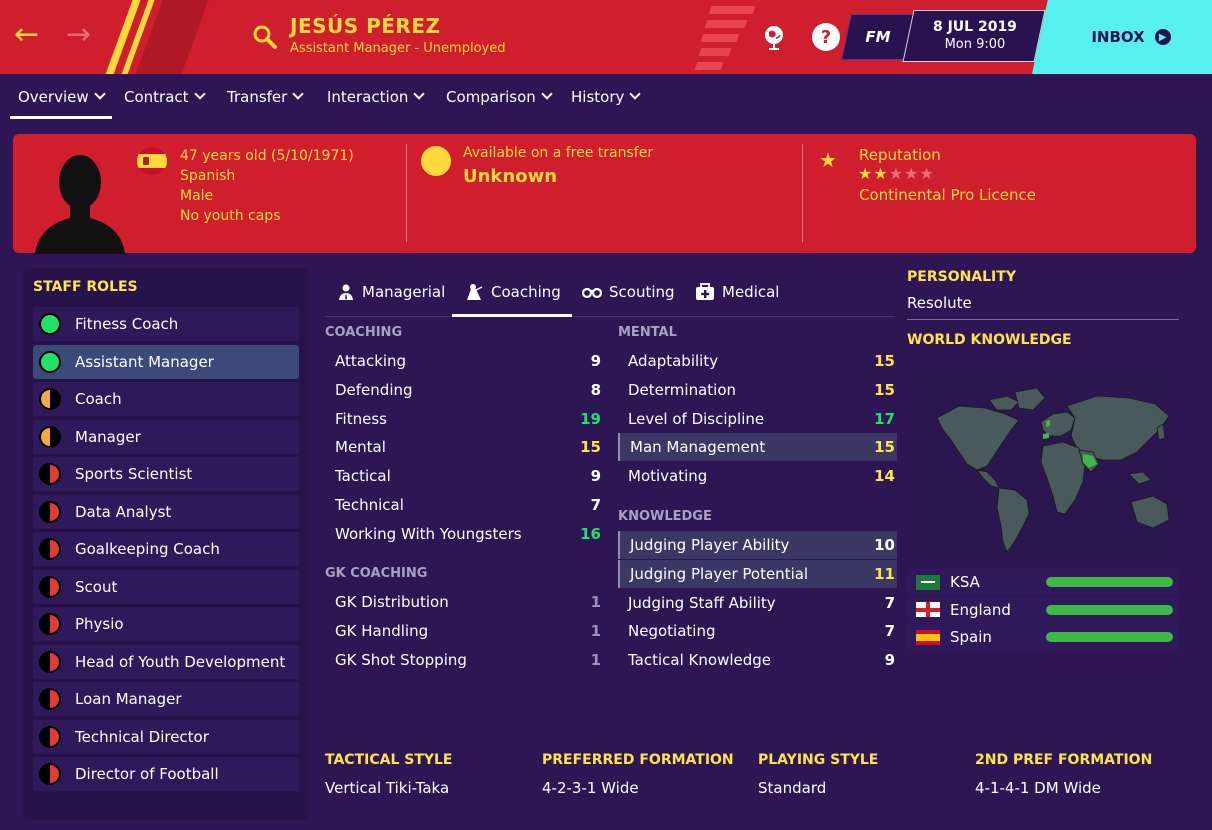 Image resolution: width=1212 pixels, height=830 pixels. Describe the element at coordinates (166, 399) in the screenshot. I see `staff-role-item: Coach` at that location.